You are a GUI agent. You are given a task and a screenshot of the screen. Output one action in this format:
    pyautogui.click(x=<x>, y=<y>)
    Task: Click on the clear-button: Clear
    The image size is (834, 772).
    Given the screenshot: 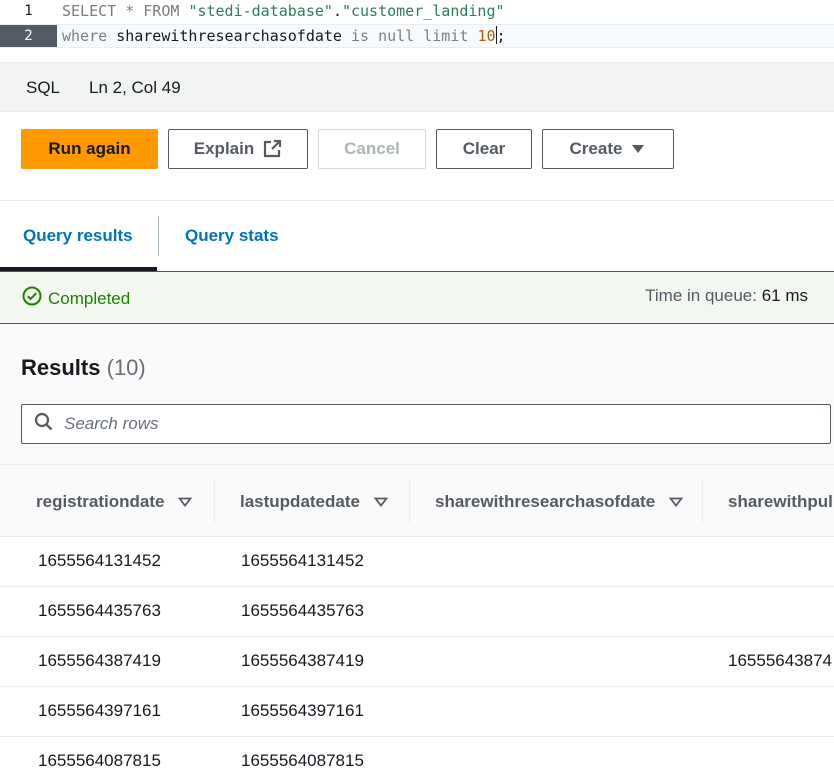 What is the action you would take?
    pyautogui.click(x=484, y=149)
    